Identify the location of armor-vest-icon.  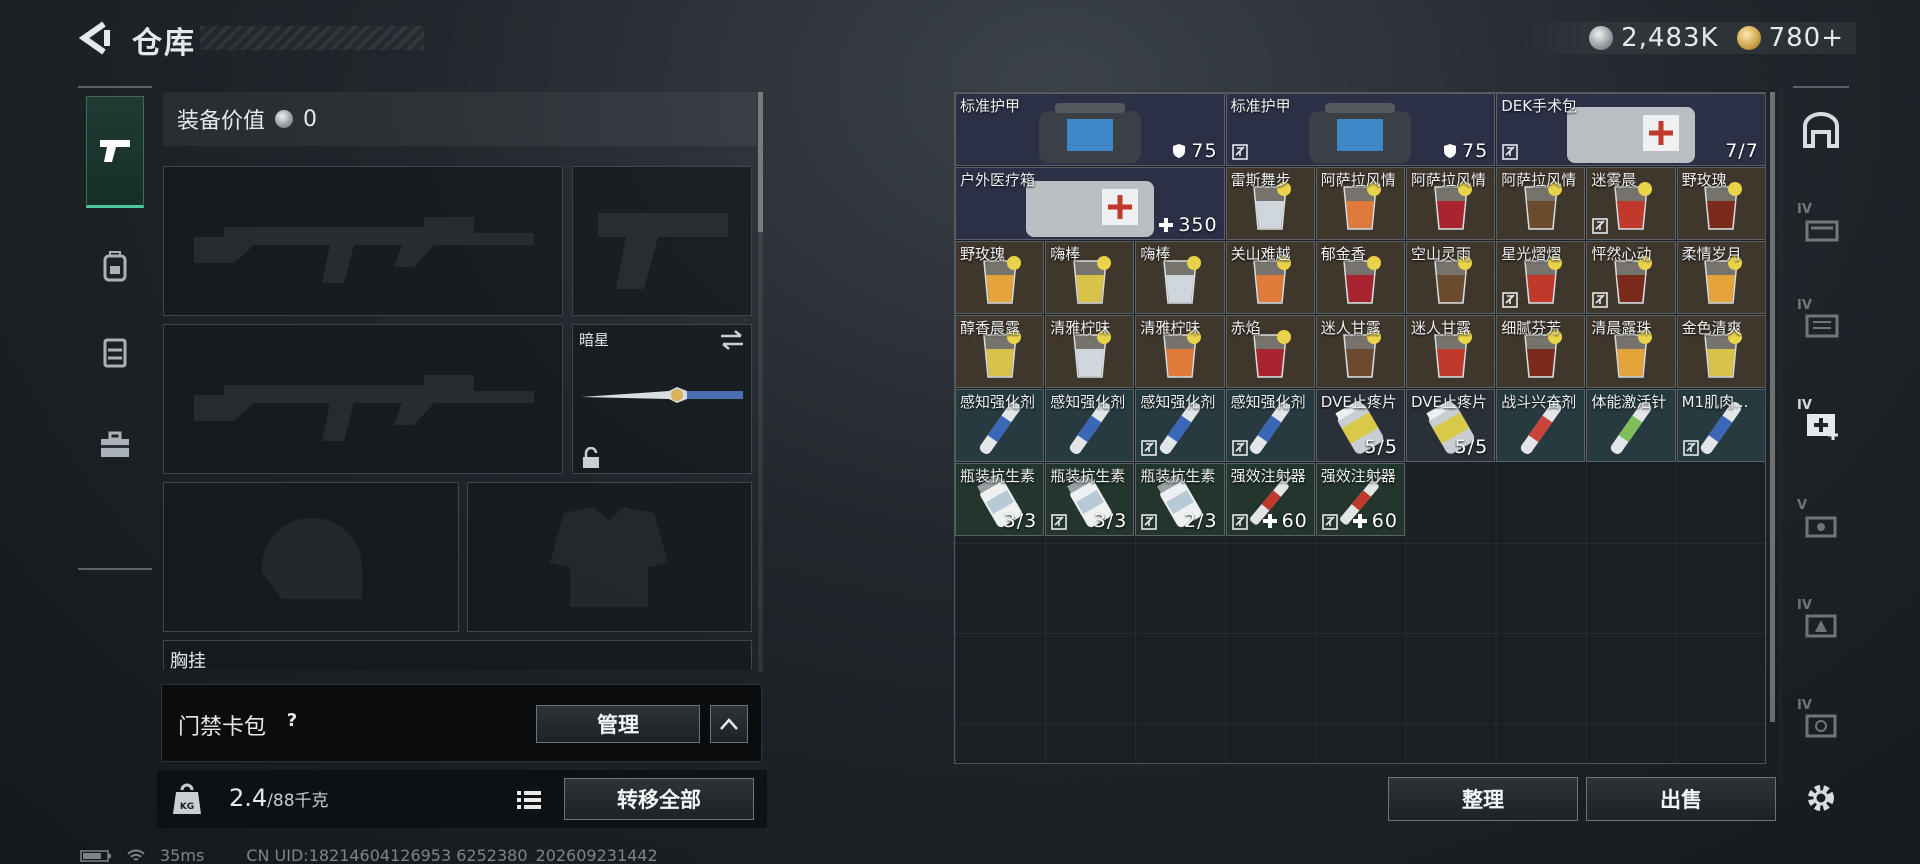
(1360, 132).